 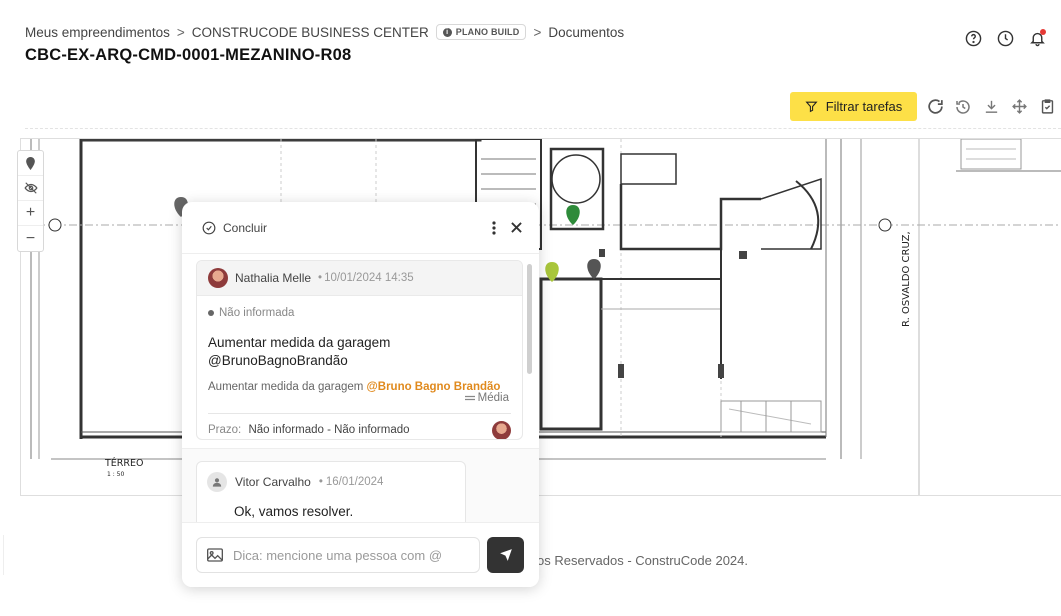 What do you see at coordinates (30, 163) in the screenshot?
I see `pin-icon` at bounding box center [30, 163].